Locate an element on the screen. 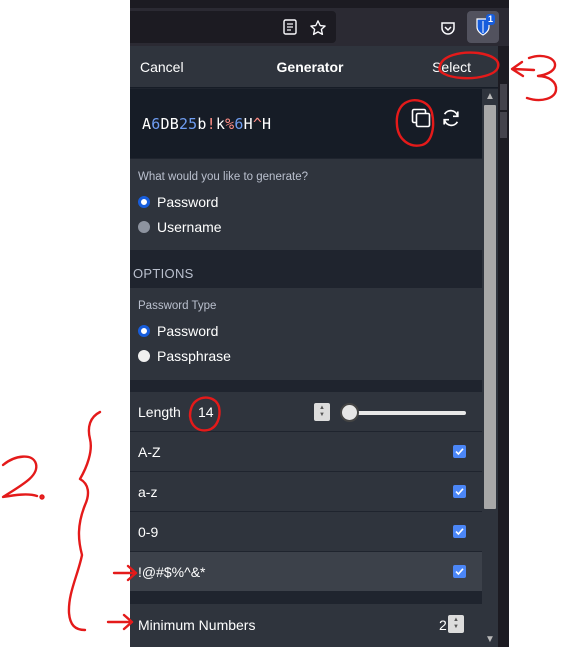 This screenshot has width=561, height=647. password-char: DB is located at coordinates (169, 124).